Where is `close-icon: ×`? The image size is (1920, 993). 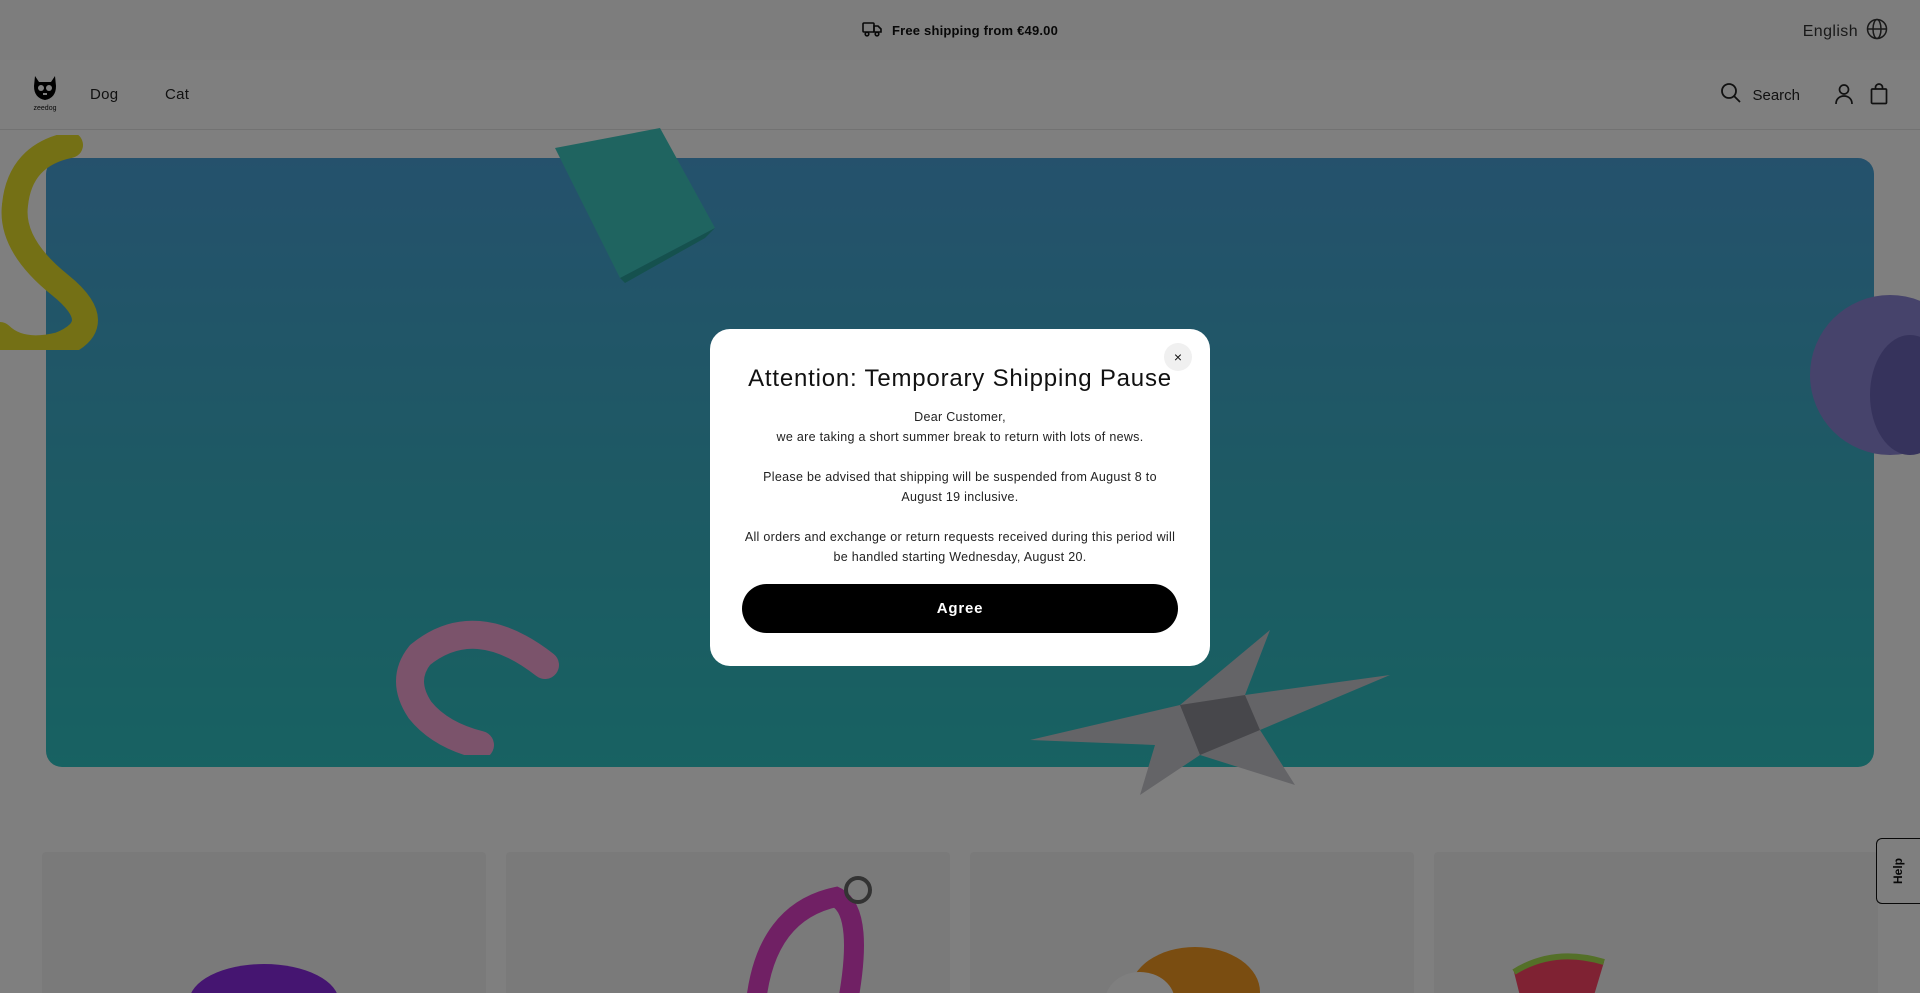 close-icon: × is located at coordinates (1178, 357).